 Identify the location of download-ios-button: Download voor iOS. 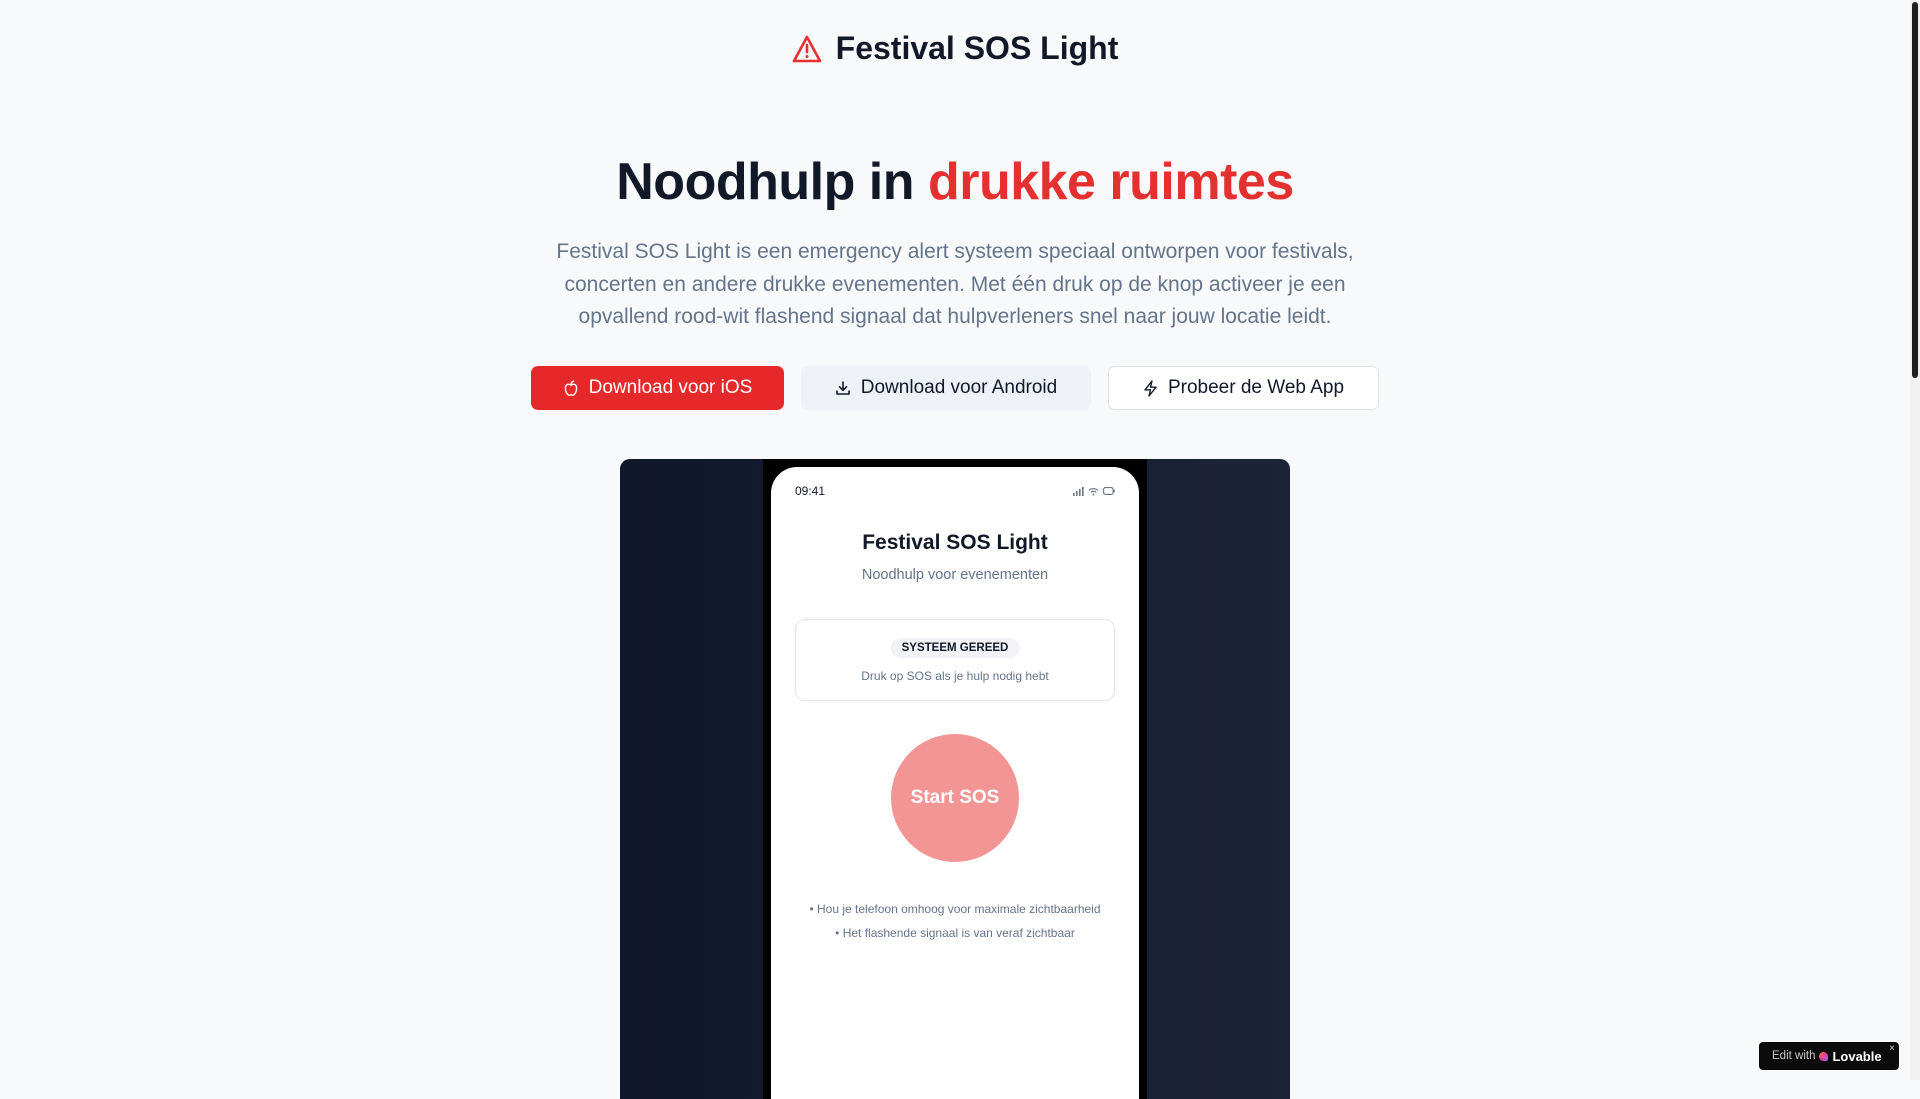
(657, 388).